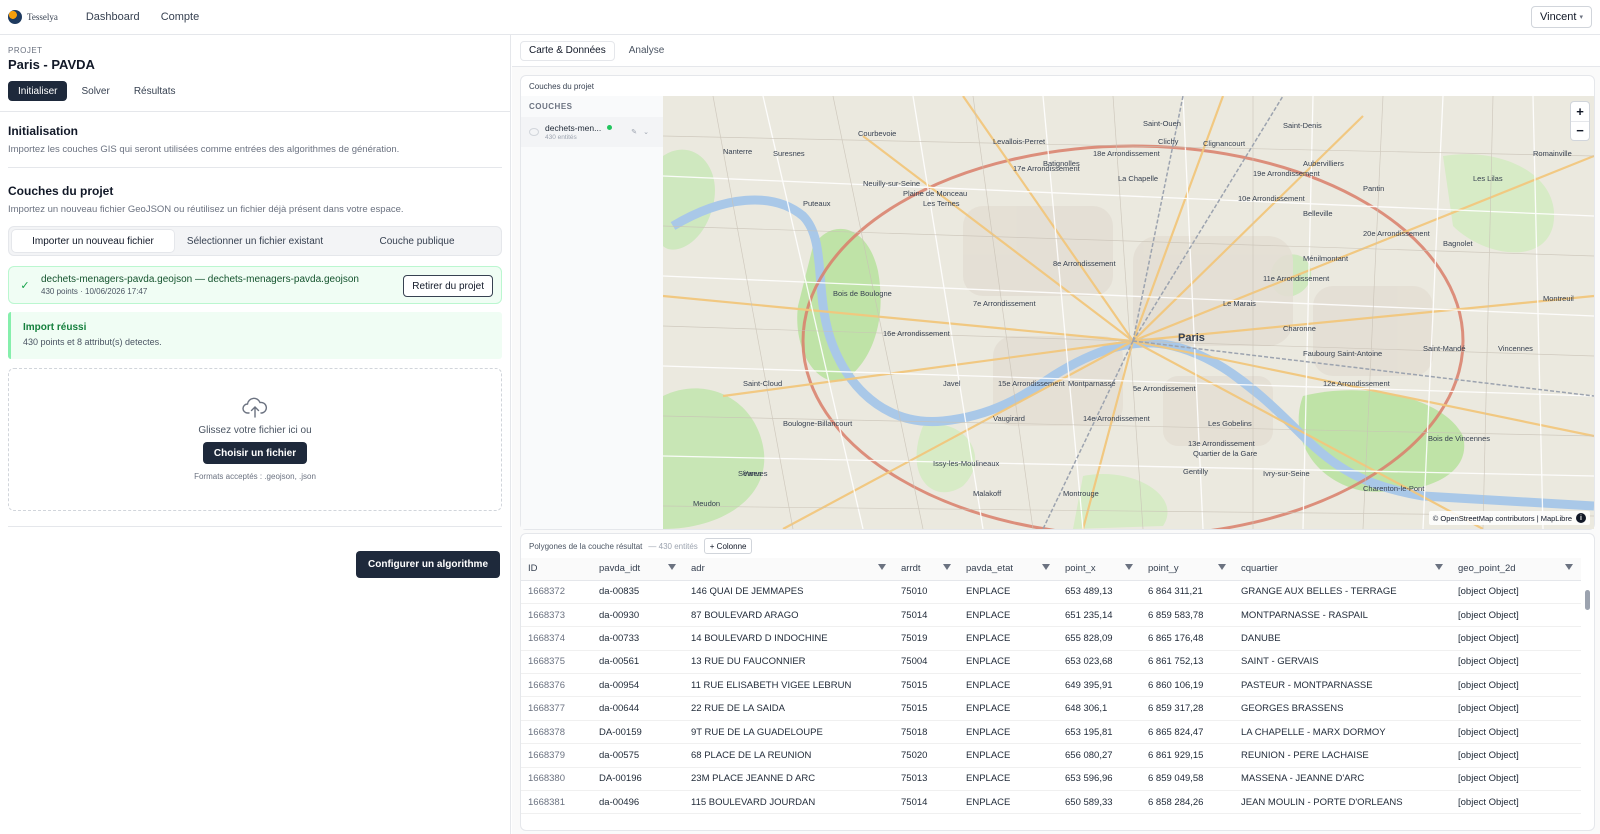  I want to click on map-place-label: Les Ternes, so click(941, 203).